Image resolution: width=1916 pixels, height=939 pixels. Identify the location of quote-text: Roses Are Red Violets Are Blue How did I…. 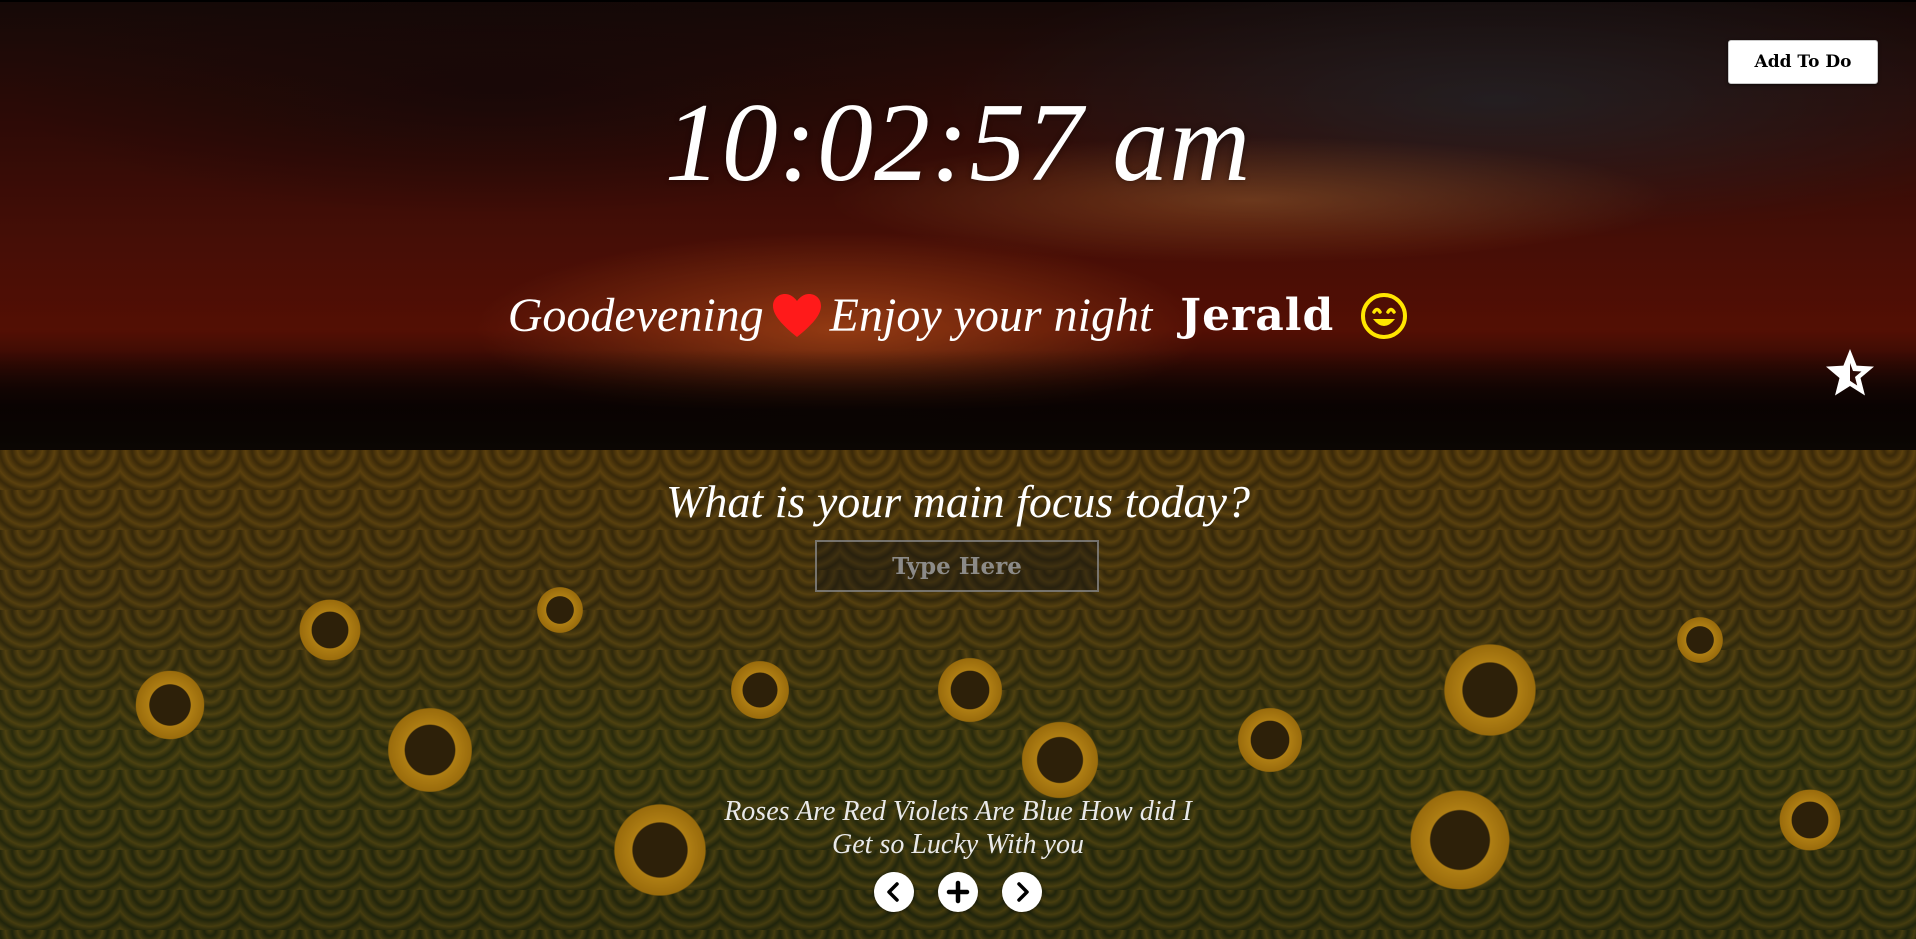
(958, 828).